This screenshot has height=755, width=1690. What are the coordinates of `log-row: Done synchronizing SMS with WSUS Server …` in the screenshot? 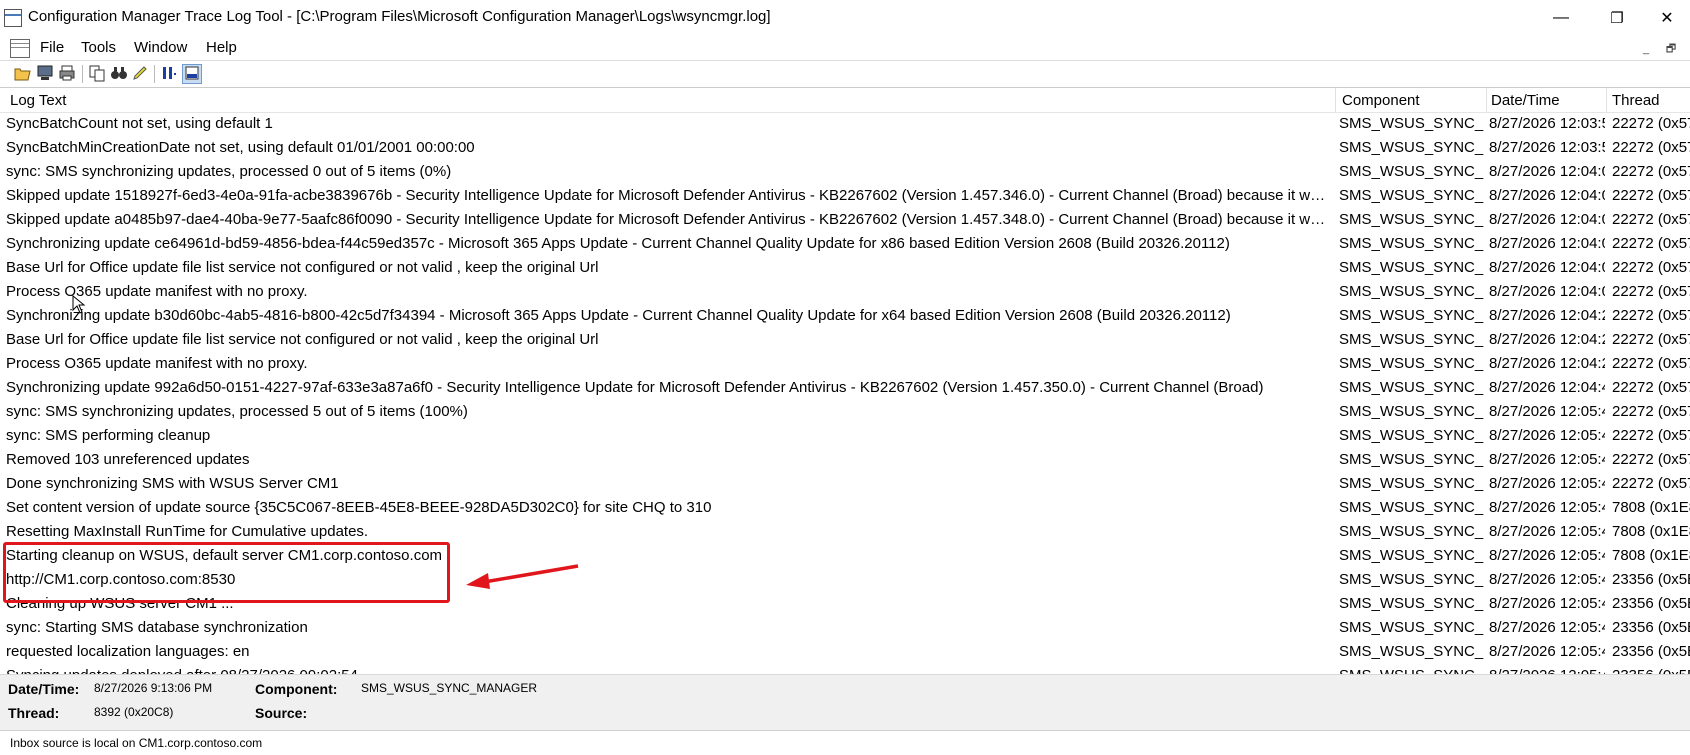 It's located at (845, 484).